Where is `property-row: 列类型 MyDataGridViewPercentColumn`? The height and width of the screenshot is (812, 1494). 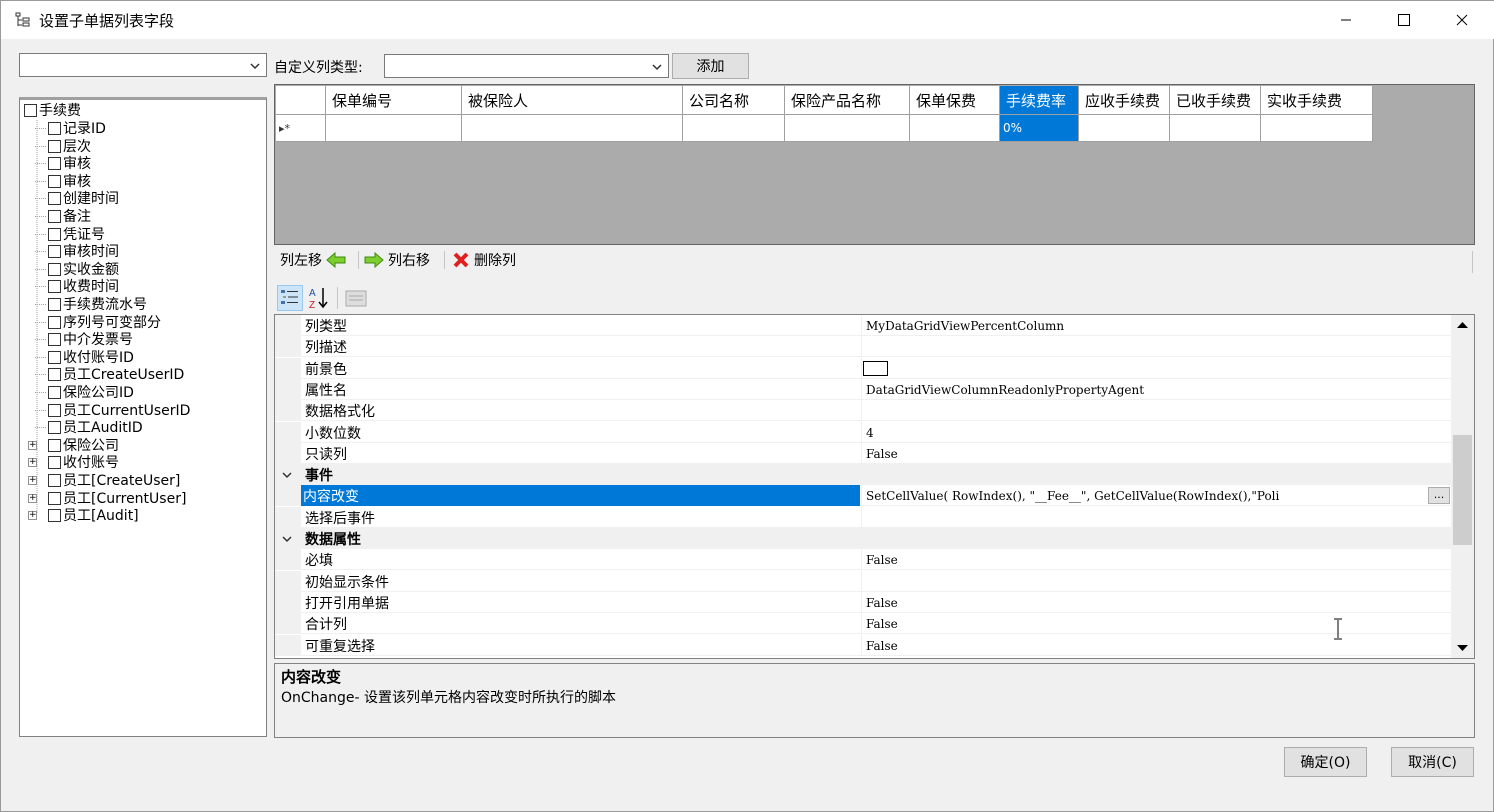 property-row: 列类型 MyDataGridViewPercentColumn is located at coordinates (863, 325).